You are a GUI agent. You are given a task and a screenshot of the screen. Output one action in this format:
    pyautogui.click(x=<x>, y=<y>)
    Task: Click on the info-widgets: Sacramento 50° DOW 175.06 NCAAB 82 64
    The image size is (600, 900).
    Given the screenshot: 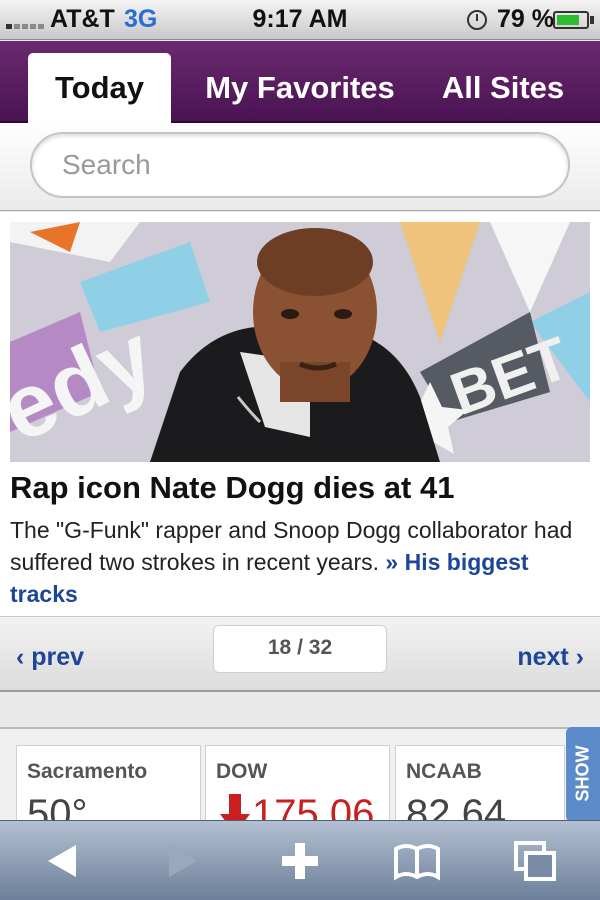 What is the action you would take?
    pyautogui.click(x=300, y=776)
    